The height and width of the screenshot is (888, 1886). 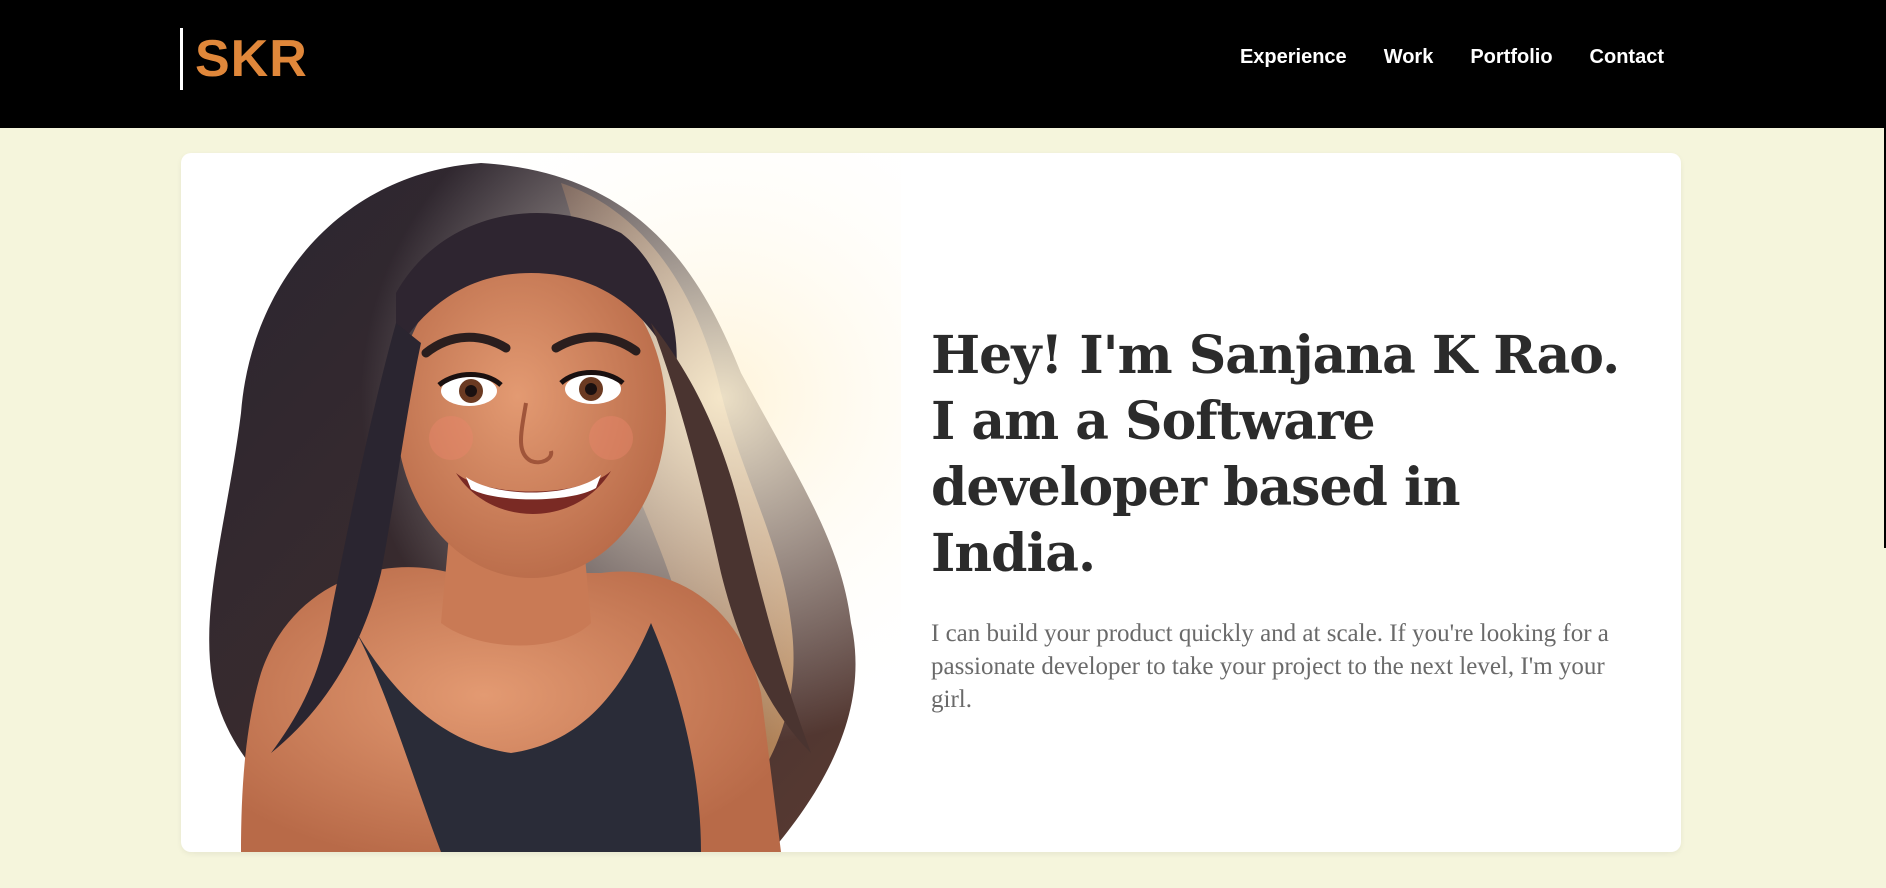 What do you see at coordinates (251, 59) in the screenshot?
I see `logo-text: SKR` at bounding box center [251, 59].